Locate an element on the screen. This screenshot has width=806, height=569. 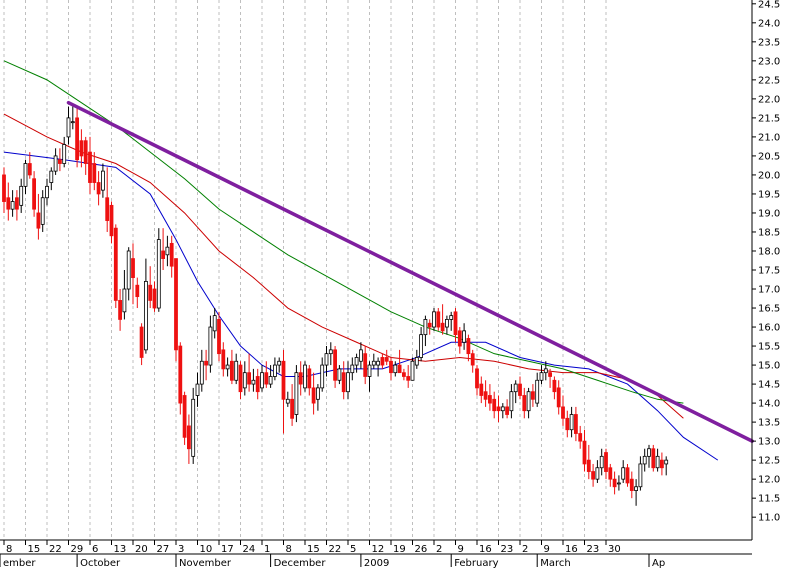
y-tick-label: 21.0 is located at coordinates (769, 137).